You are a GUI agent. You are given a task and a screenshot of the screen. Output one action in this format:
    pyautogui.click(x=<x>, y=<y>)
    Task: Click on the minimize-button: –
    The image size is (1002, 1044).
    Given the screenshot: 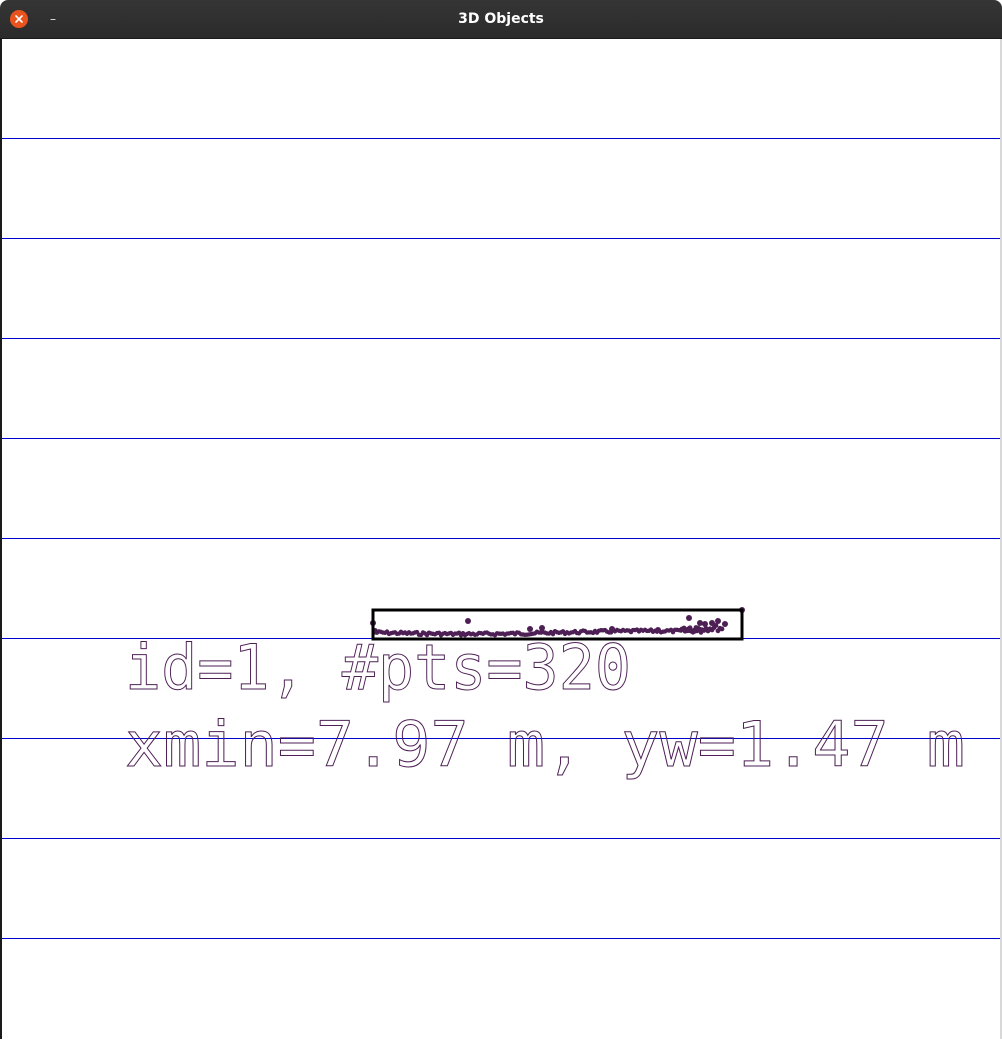 What is the action you would take?
    pyautogui.click(x=53, y=19)
    